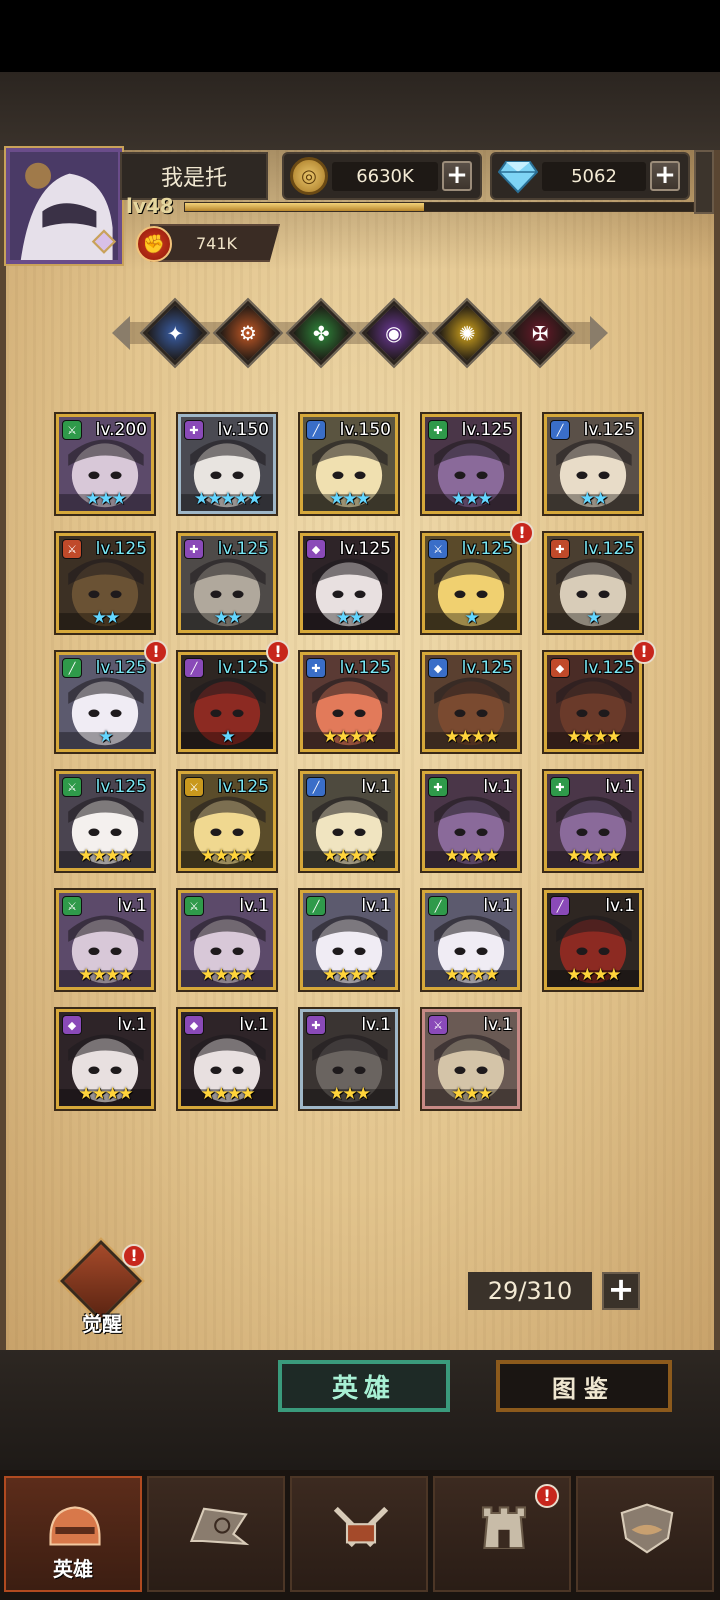 The image size is (720, 1600). I want to click on add-gems-button: +, so click(665, 176).